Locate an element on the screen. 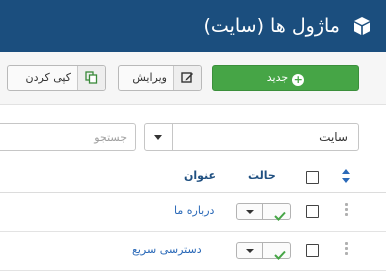 Image resolution: width=386 pixels, height=272 pixels. copy-button: کپی کردن is located at coordinates (56, 78).